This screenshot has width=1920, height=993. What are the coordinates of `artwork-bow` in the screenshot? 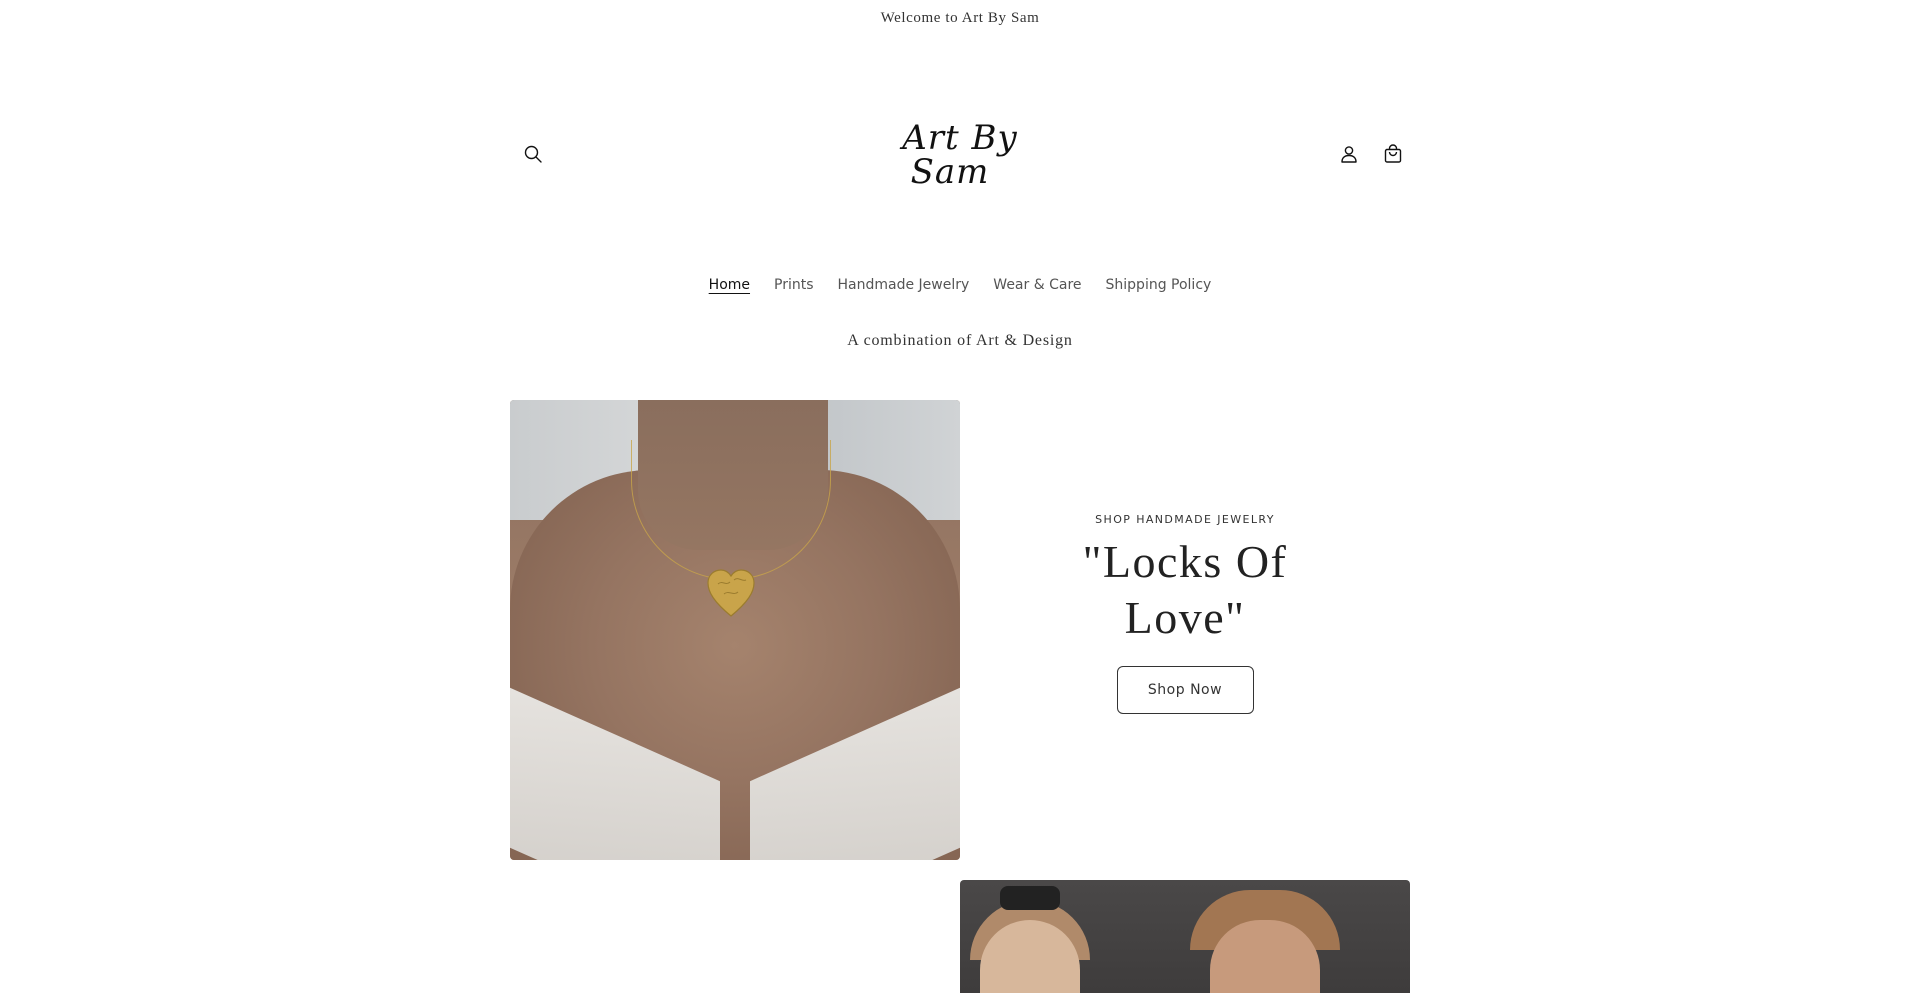 It's located at (1030, 898).